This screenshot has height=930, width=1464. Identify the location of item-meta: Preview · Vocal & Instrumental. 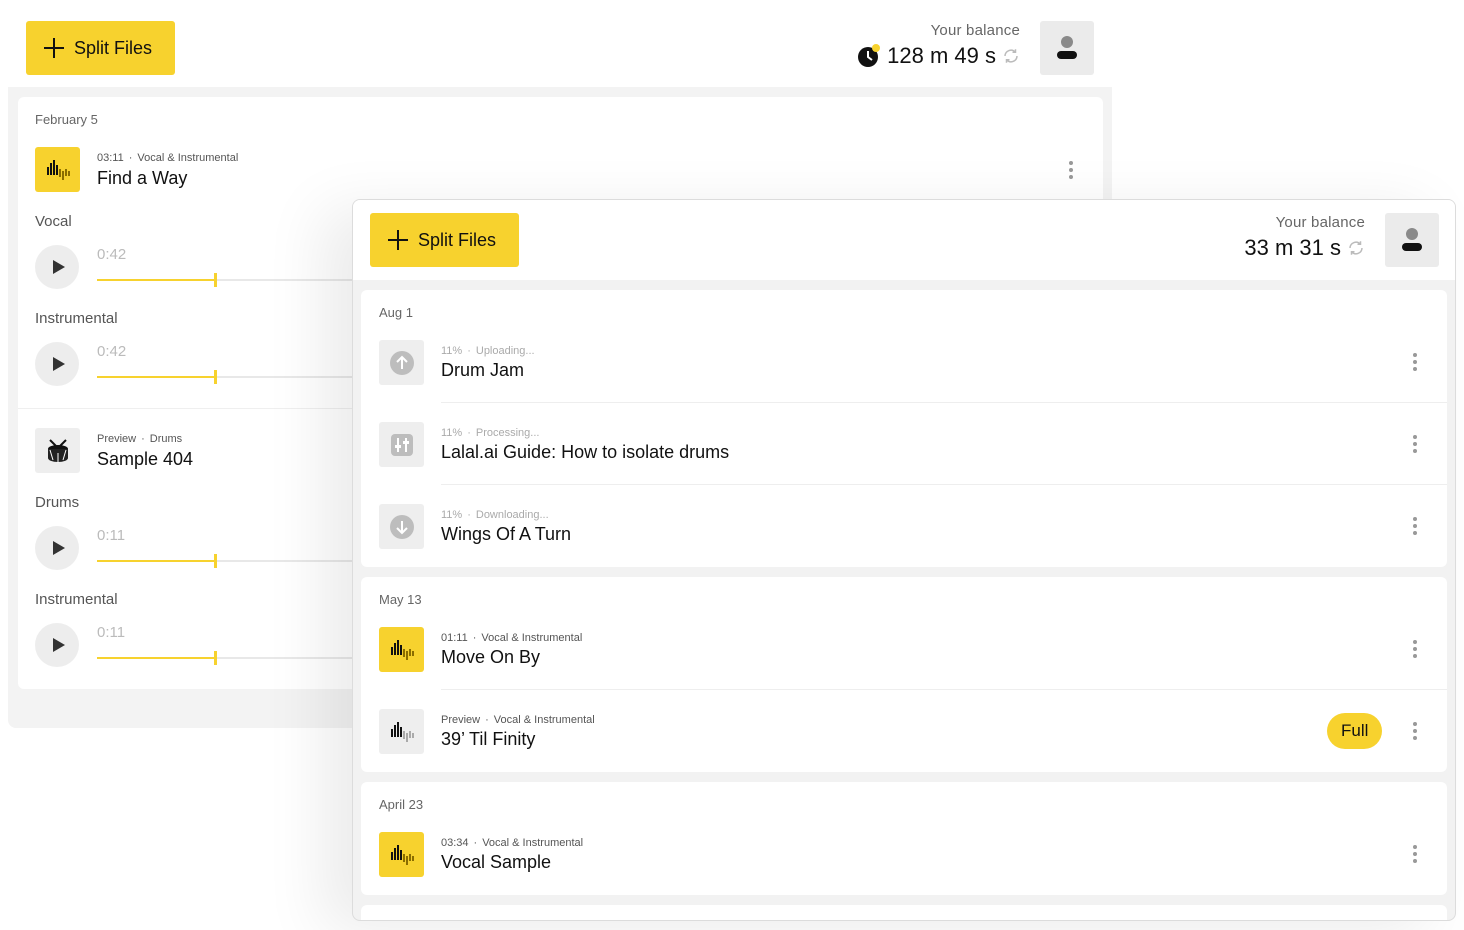
(518, 720).